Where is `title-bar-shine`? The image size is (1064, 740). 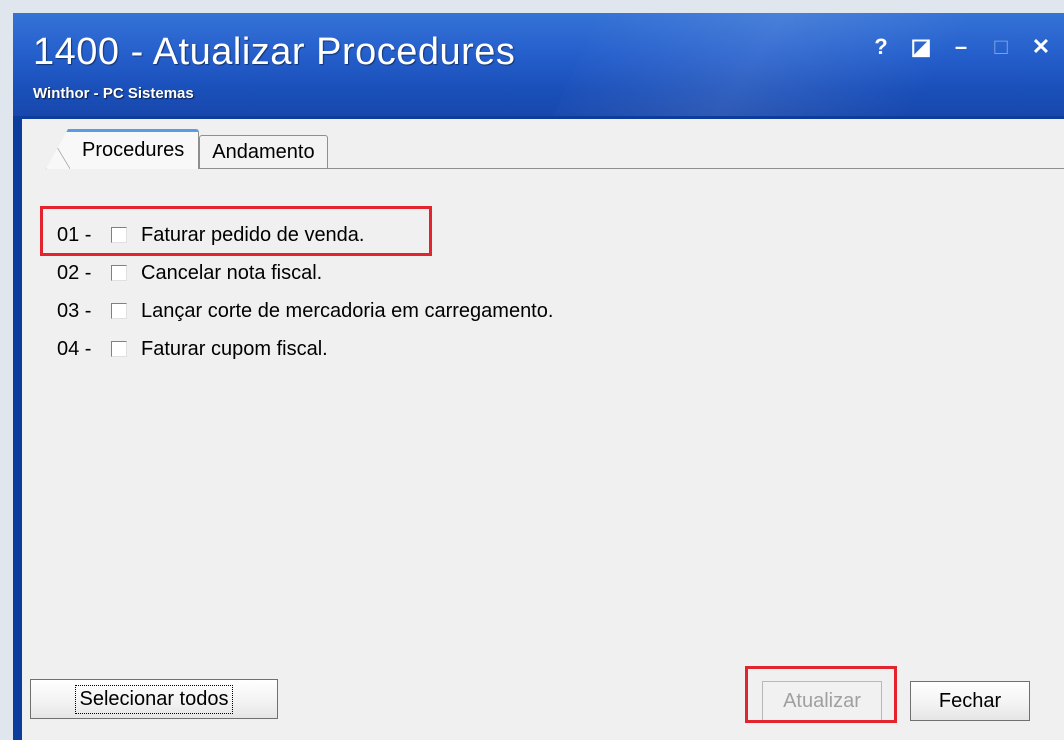
title-bar-shine is located at coordinates (795, 64).